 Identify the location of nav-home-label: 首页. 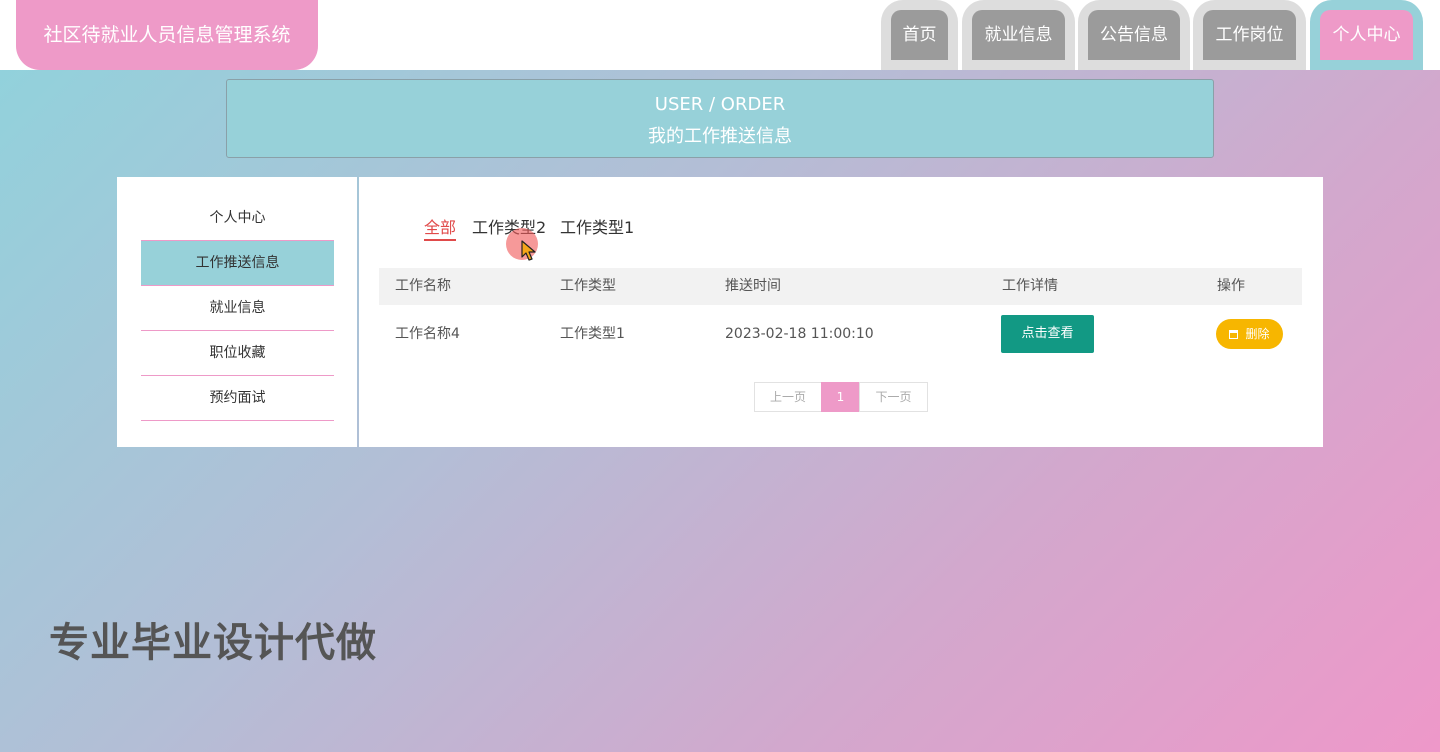
(919, 35).